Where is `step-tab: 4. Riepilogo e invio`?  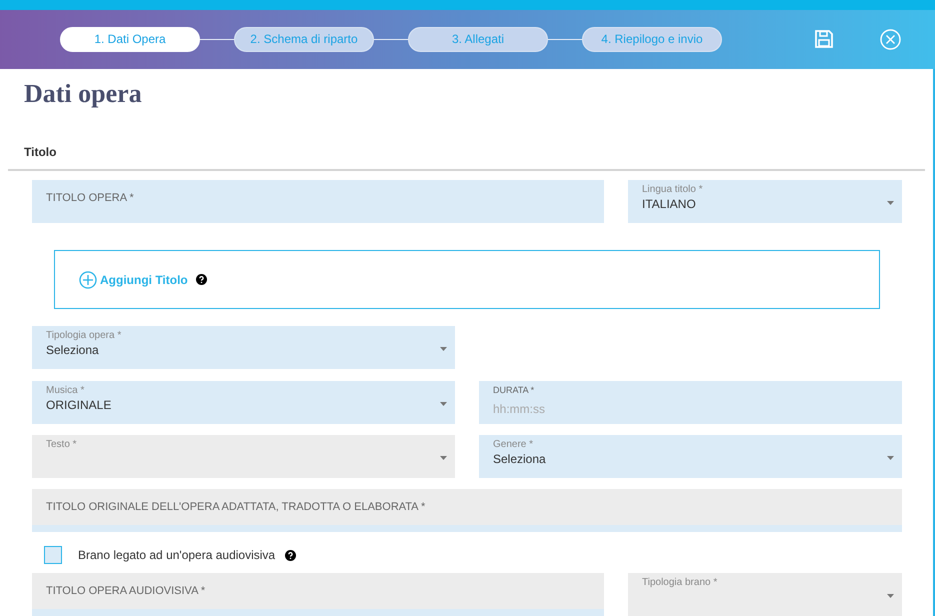
step-tab: 4. Riepilogo e invio is located at coordinates (652, 39).